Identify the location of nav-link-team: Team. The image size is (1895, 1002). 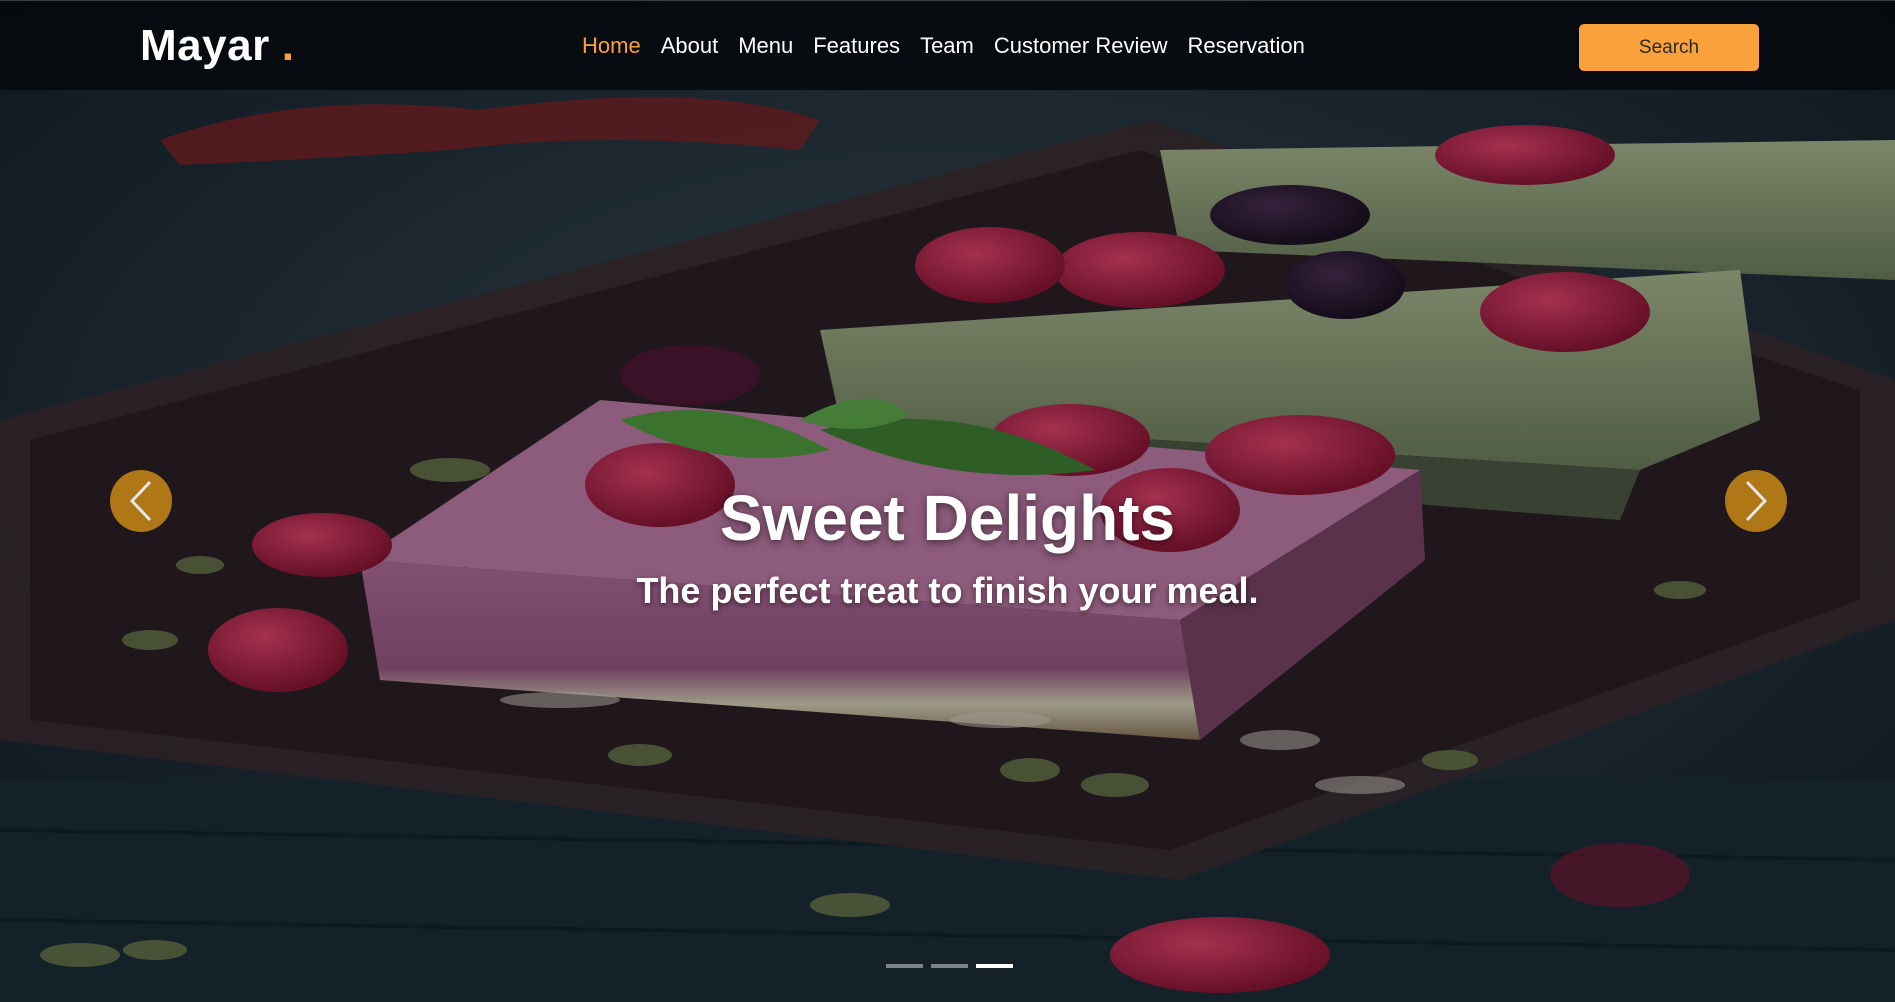
(947, 46).